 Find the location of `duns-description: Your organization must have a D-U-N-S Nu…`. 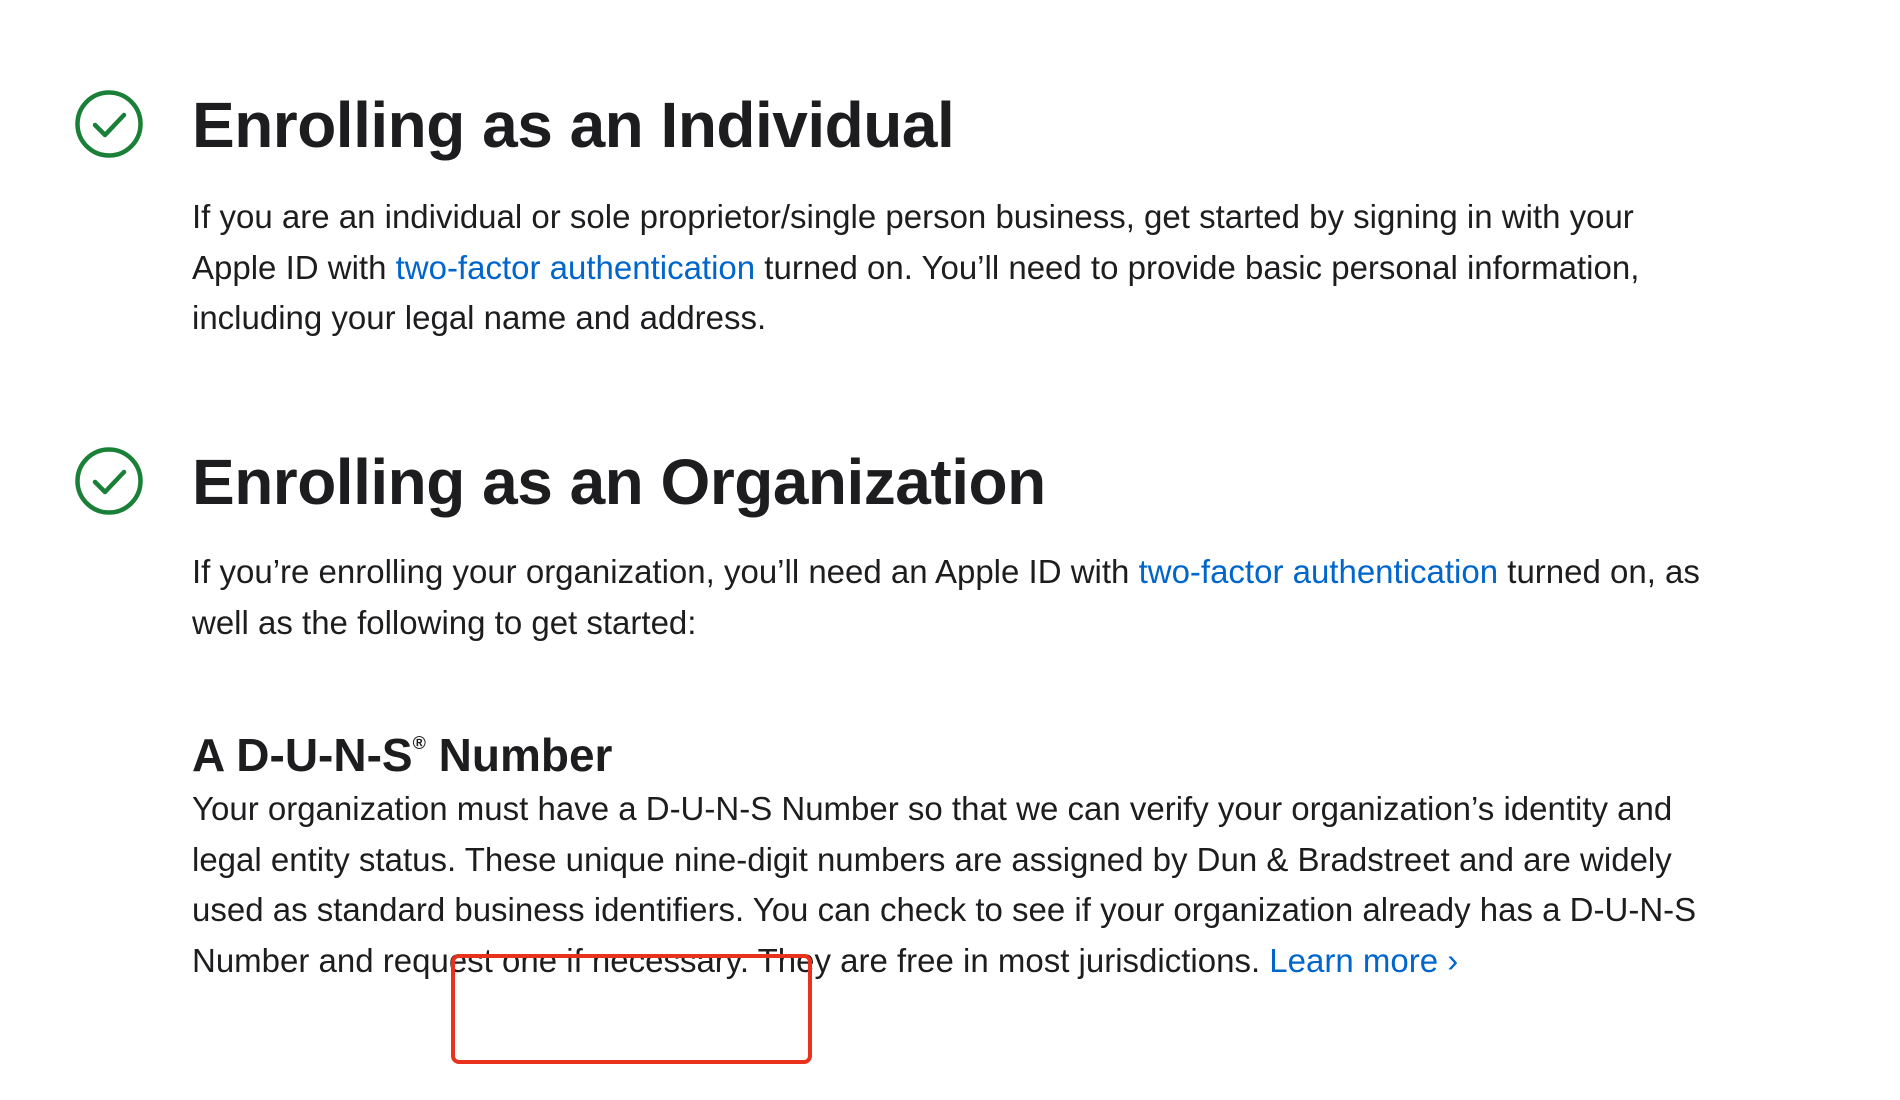

duns-description: Your organization must have a D-U-N-S Nu… is located at coordinates (952, 885).